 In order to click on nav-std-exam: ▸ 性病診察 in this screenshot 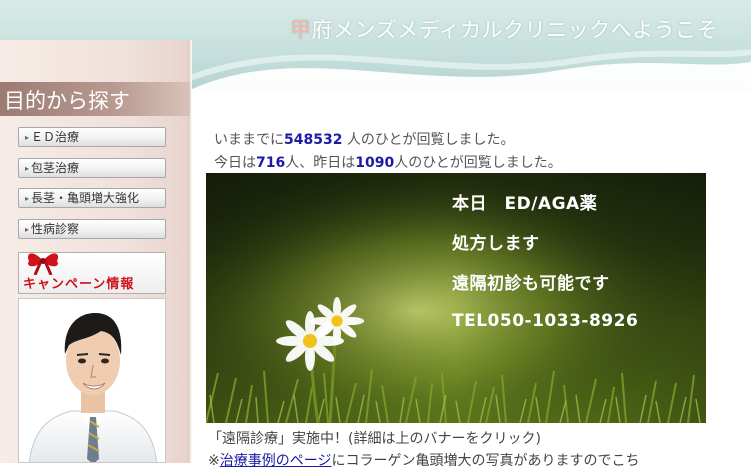, I will do `click(92, 229)`.